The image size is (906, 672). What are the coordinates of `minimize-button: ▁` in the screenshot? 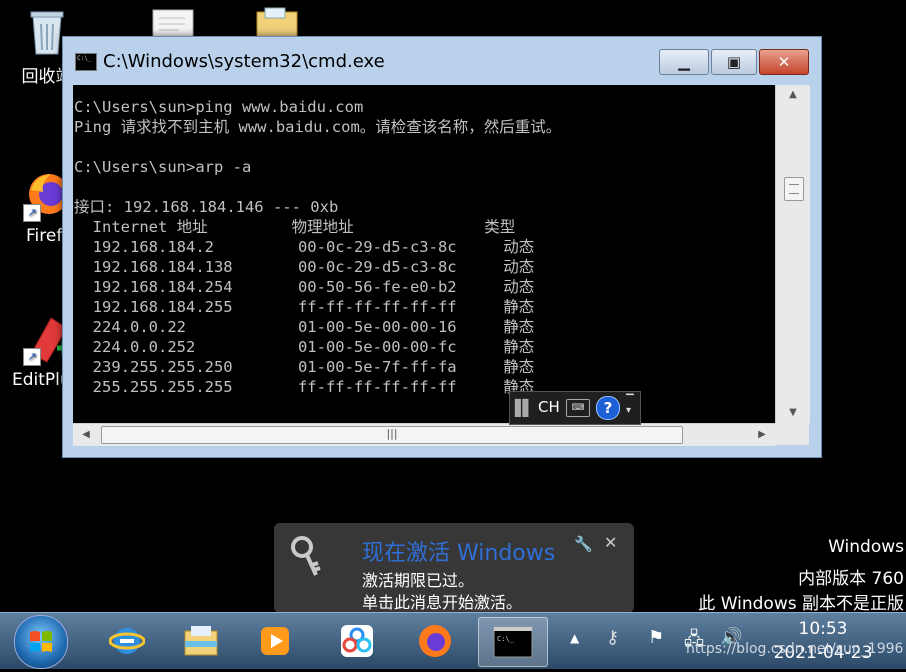 It's located at (684, 62).